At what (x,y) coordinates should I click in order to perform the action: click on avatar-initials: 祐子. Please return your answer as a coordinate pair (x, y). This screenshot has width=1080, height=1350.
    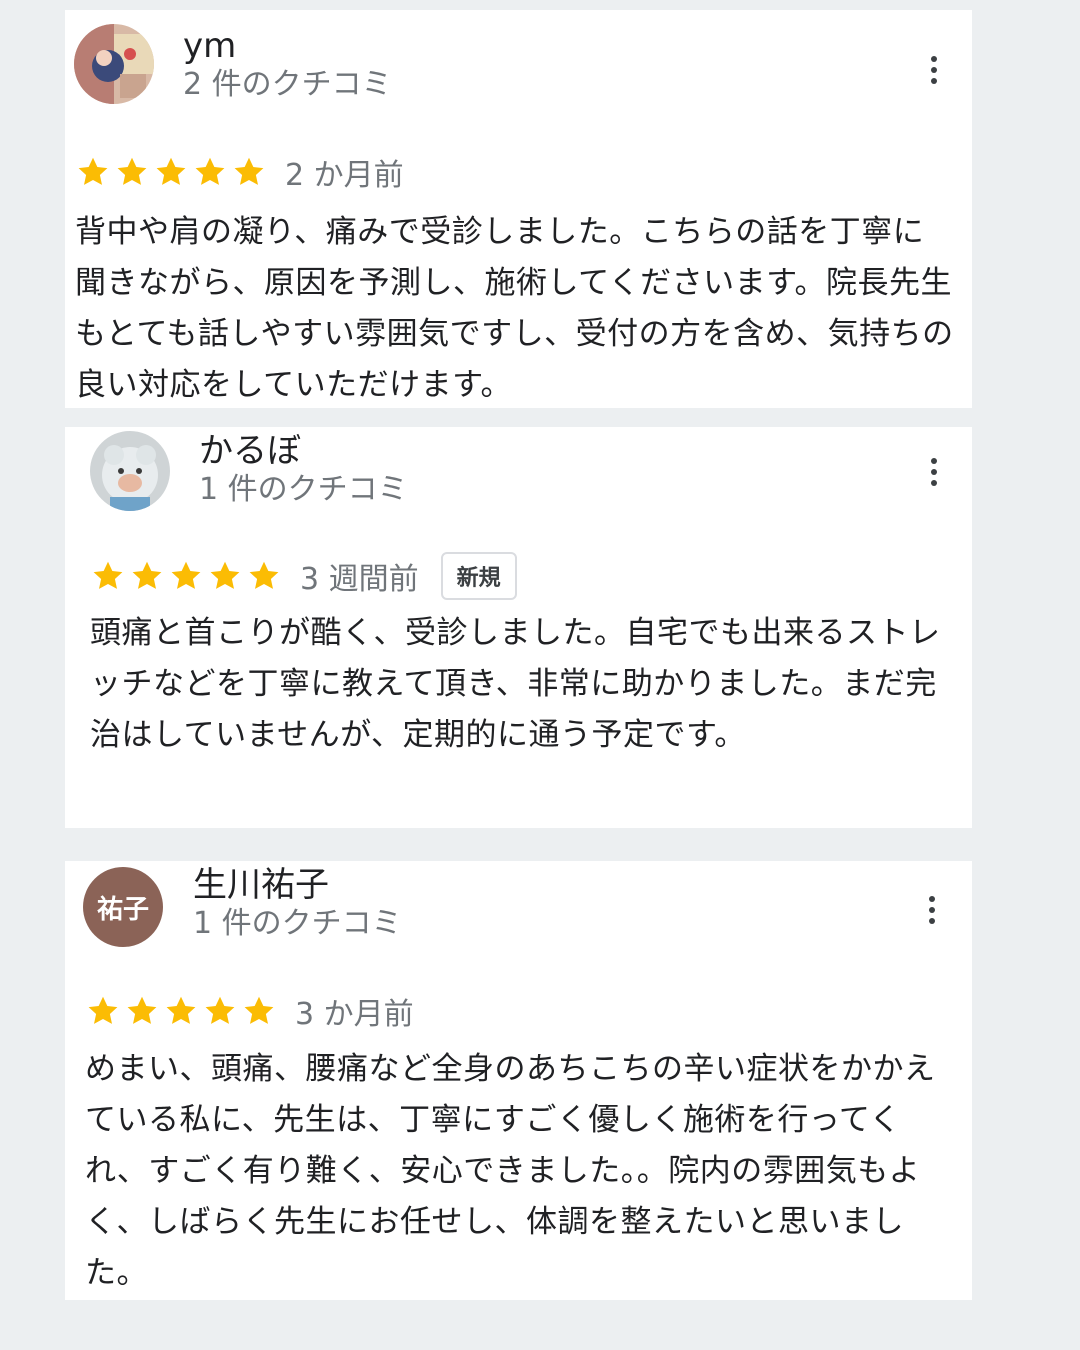
    Looking at the image, I should click on (122, 909).